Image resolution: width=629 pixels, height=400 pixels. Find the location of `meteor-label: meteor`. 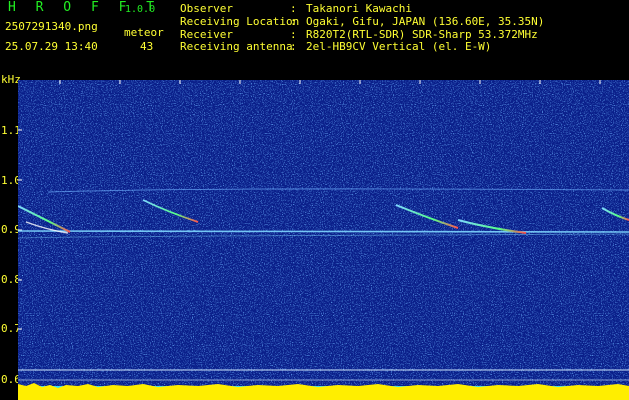

meteor-label: meteor is located at coordinates (144, 32).